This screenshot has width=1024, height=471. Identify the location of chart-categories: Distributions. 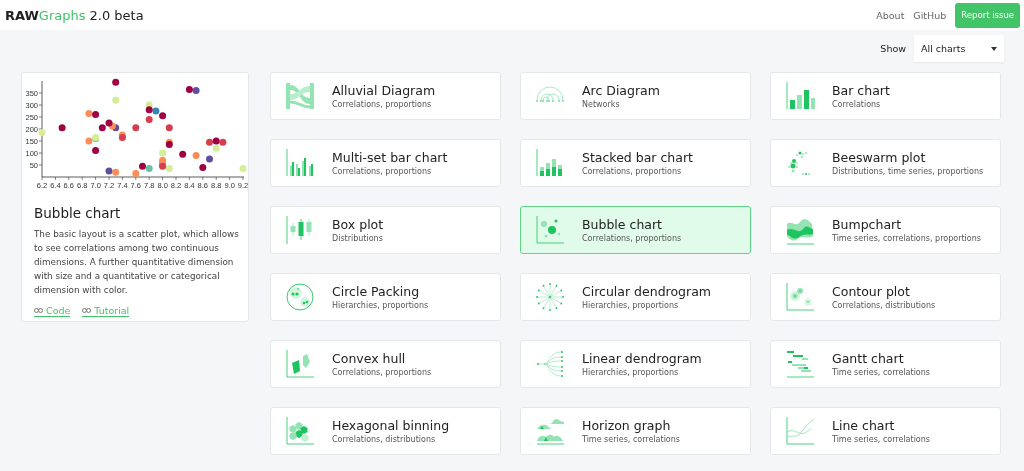
(358, 238).